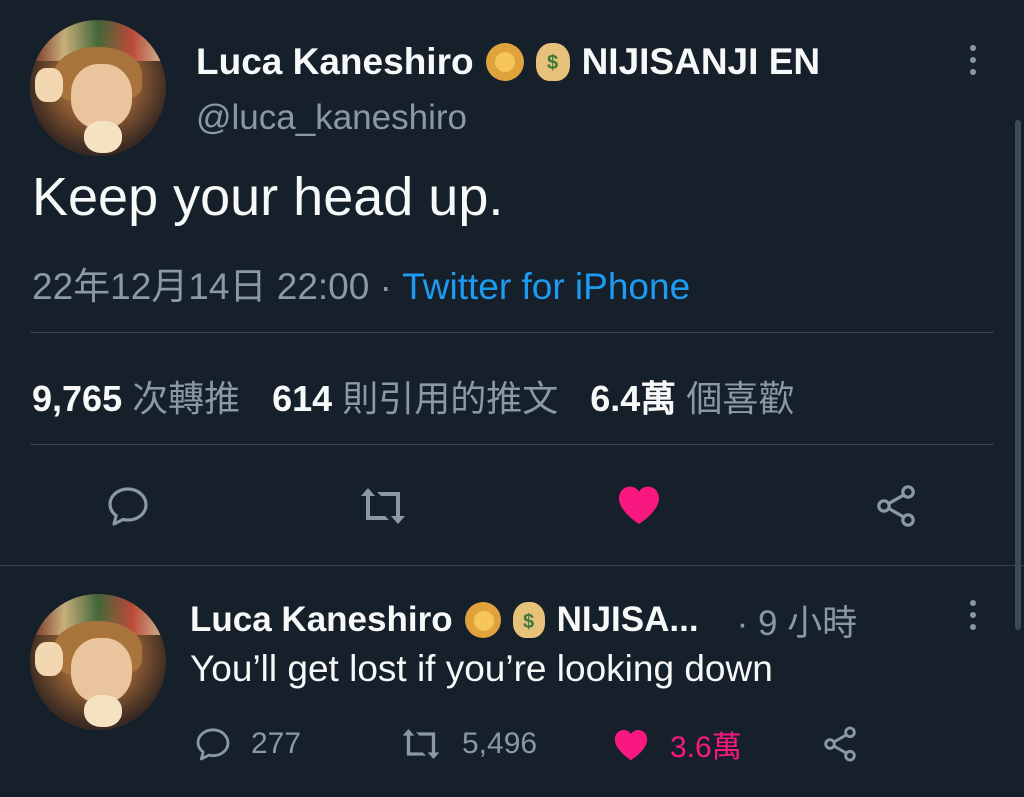 The height and width of the screenshot is (797, 1024). I want to click on author-header: Luca Kaneshiro $ NIJISANJI EN, so click(508, 62).